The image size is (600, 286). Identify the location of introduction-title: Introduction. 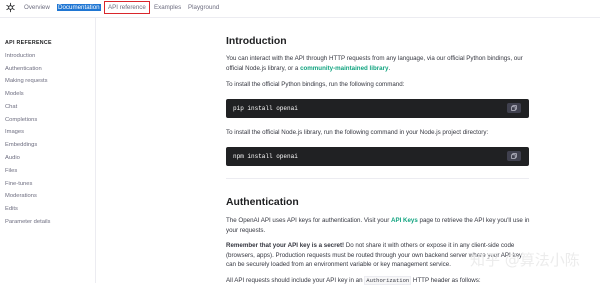
(256, 41).